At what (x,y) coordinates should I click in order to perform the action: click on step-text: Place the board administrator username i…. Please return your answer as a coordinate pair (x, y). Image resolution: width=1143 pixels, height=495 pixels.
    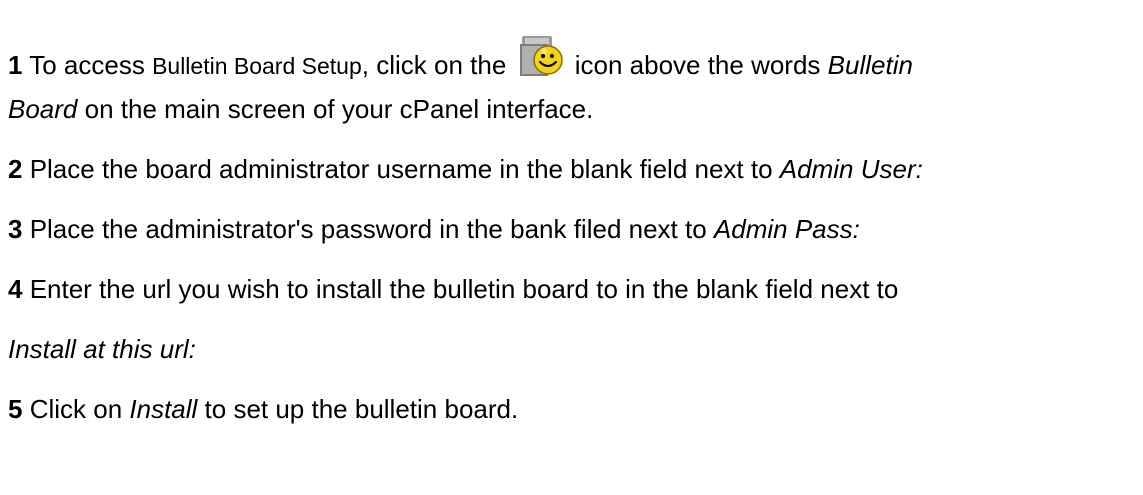
    Looking at the image, I should click on (401, 169).